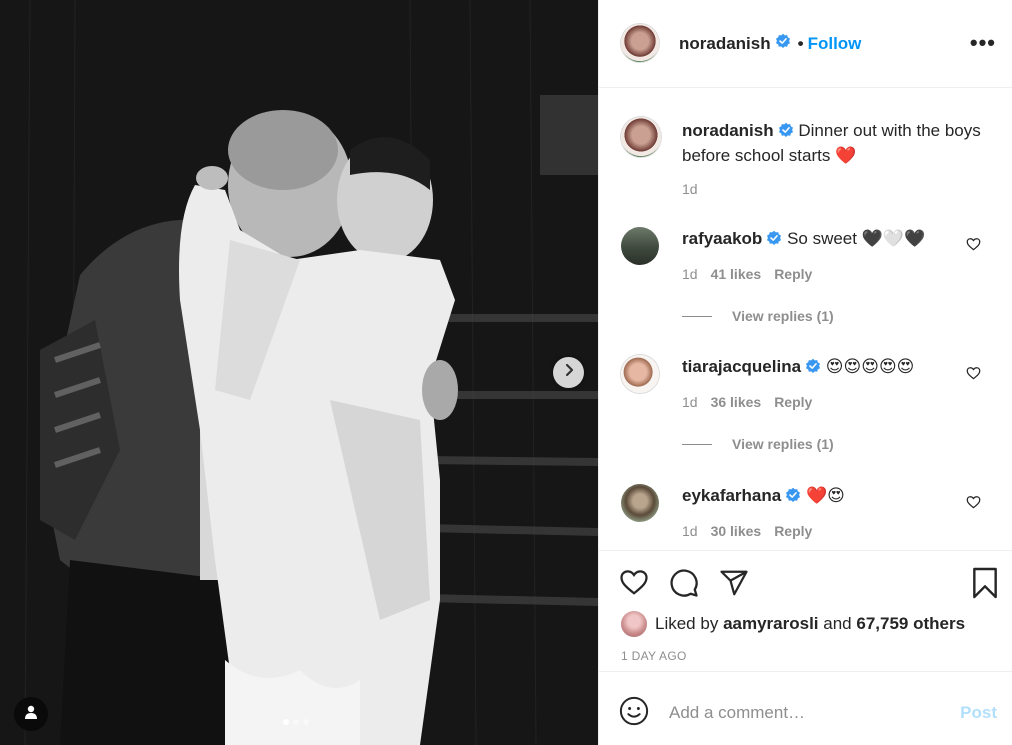 This screenshot has height=745, width=1012. What do you see at coordinates (684, 585) in the screenshot?
I see `comment-icon` at bounding box center [684, 585].